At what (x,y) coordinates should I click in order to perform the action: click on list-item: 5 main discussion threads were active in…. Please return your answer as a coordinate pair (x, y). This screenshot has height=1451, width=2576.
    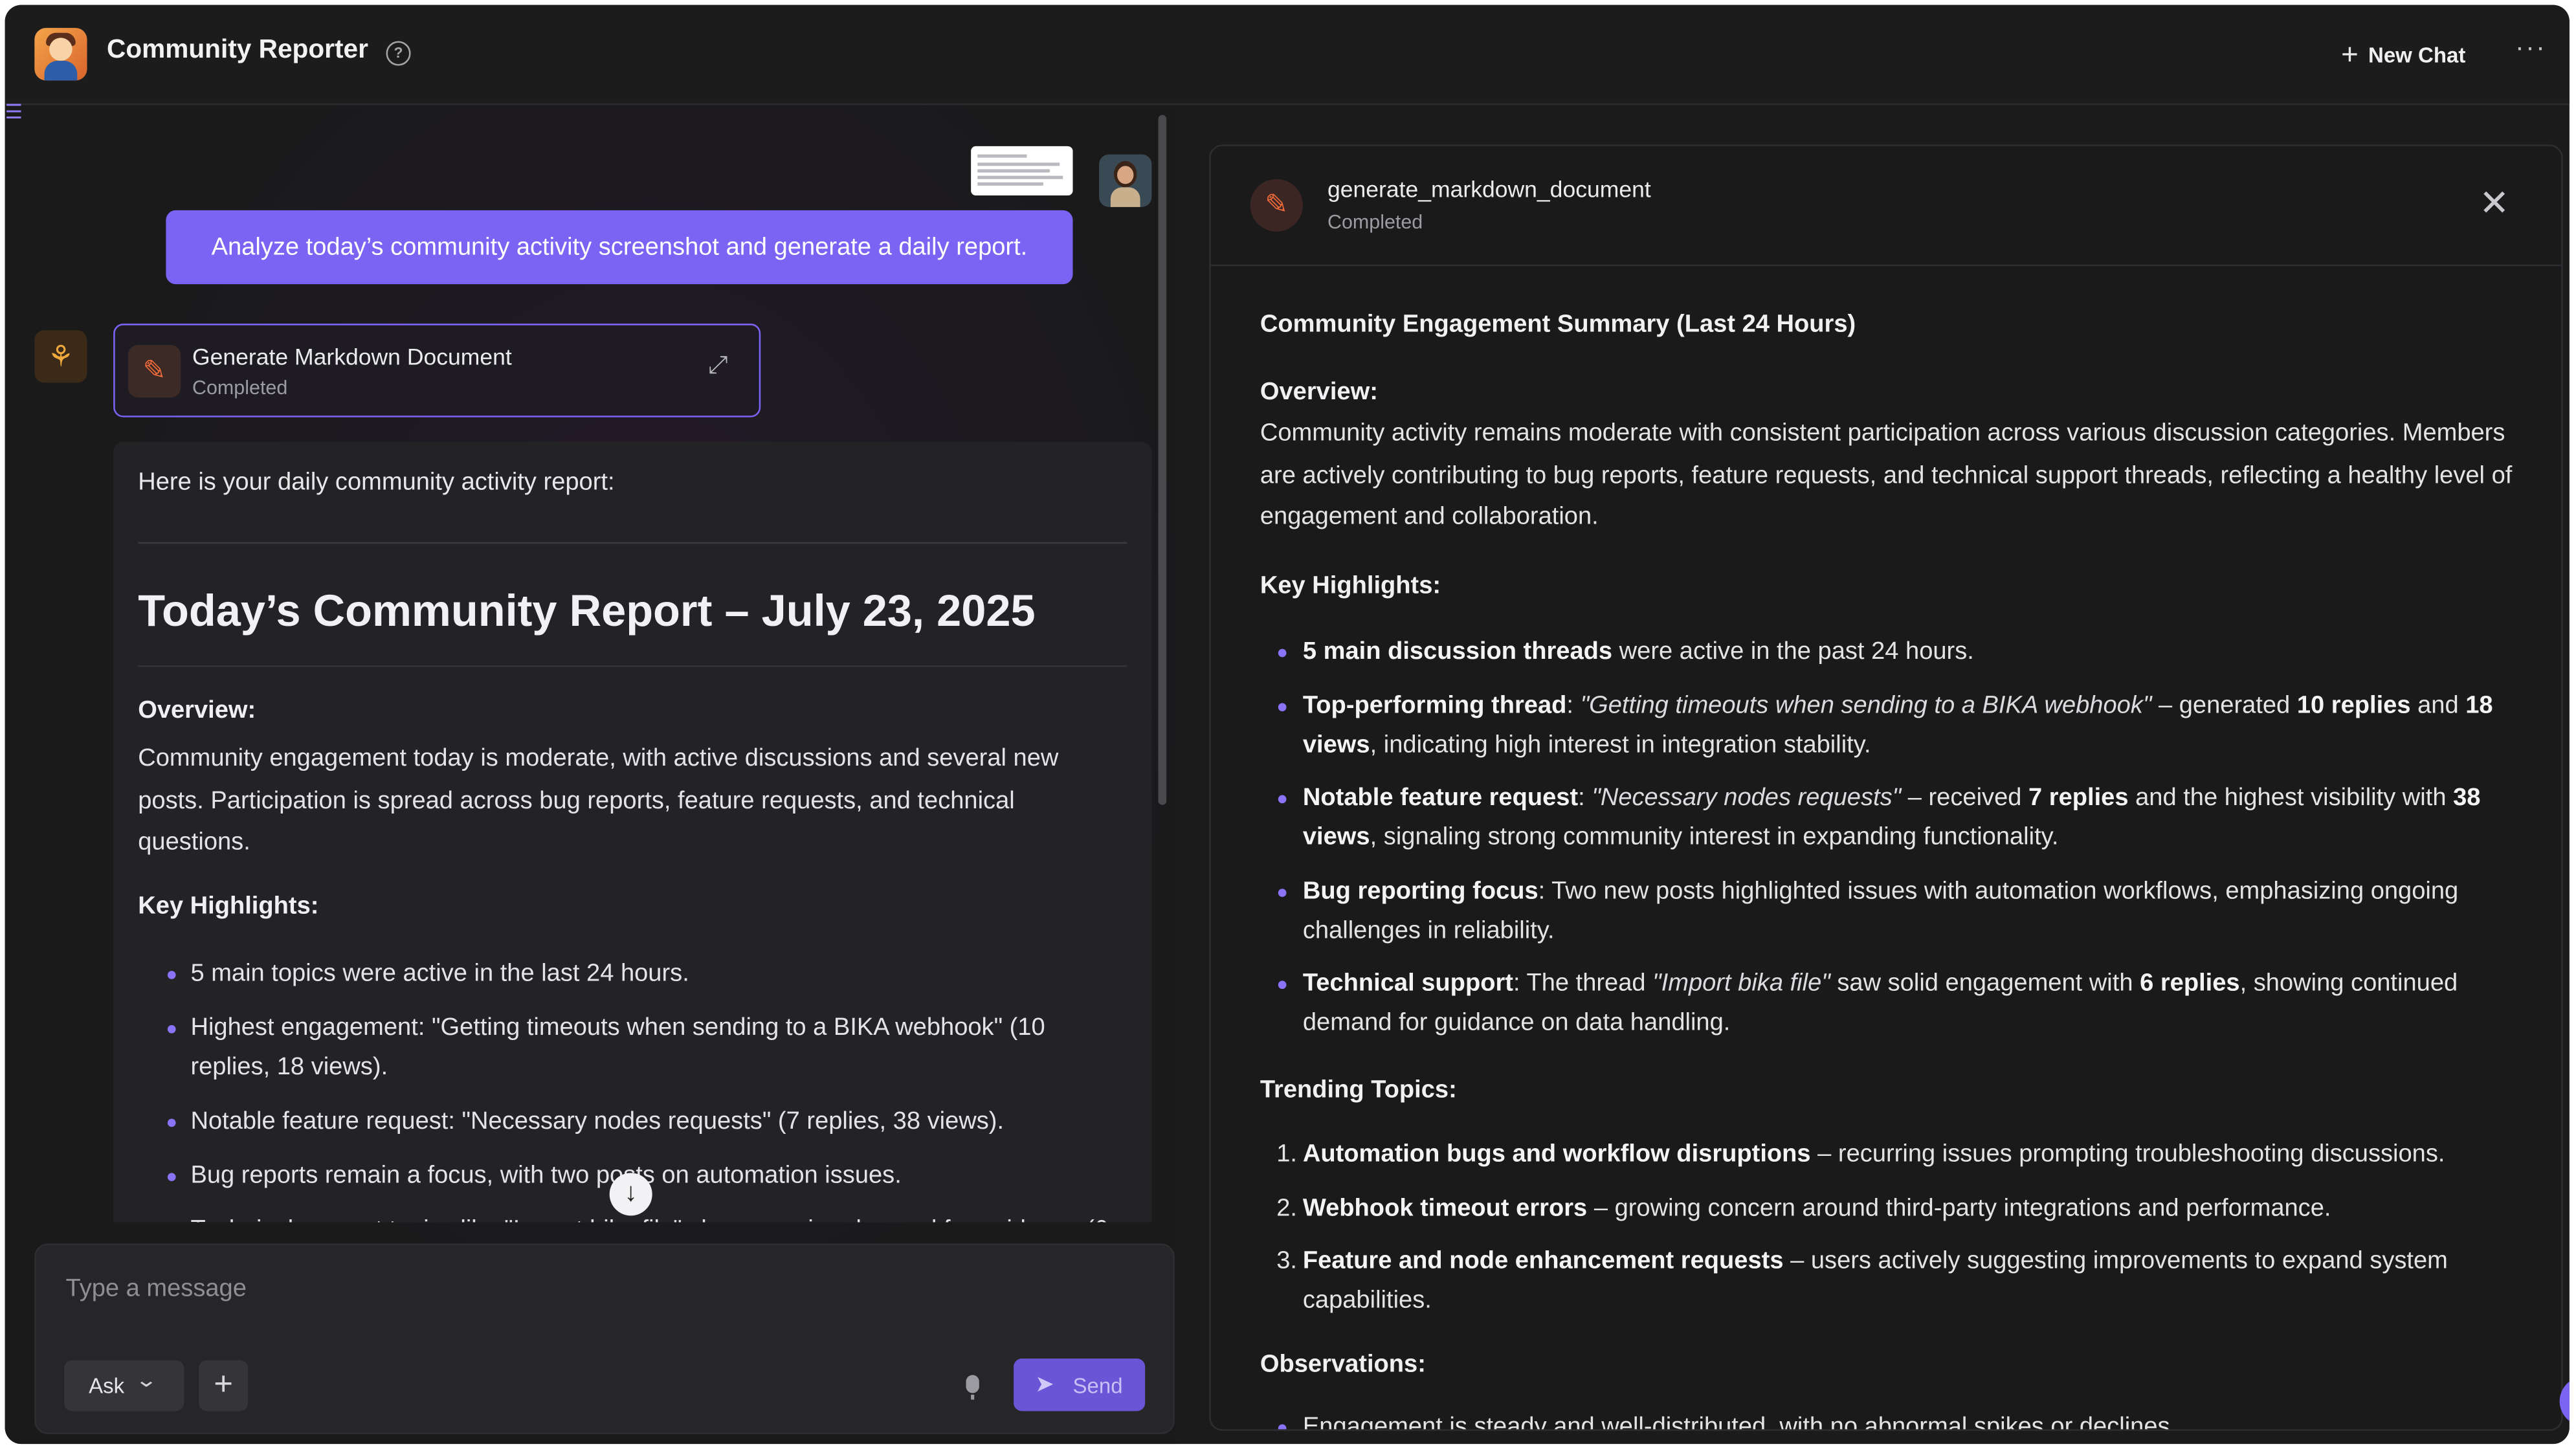
    Looking at the image, I should click on (1892, 652).